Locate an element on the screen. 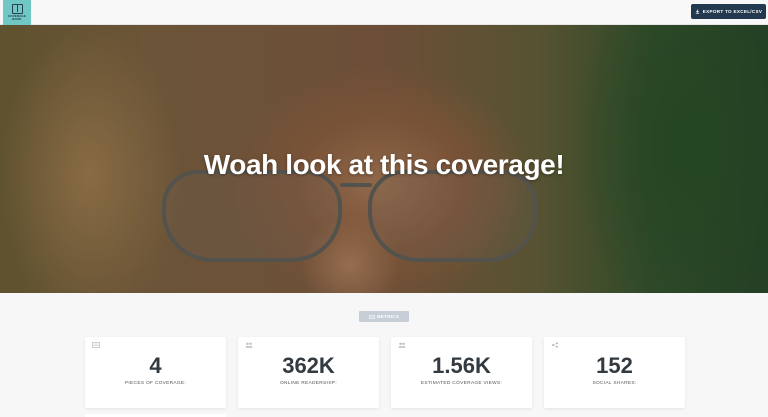 This screenshot has width=768, height=417. download-icon is located at coordinates (697, 11).